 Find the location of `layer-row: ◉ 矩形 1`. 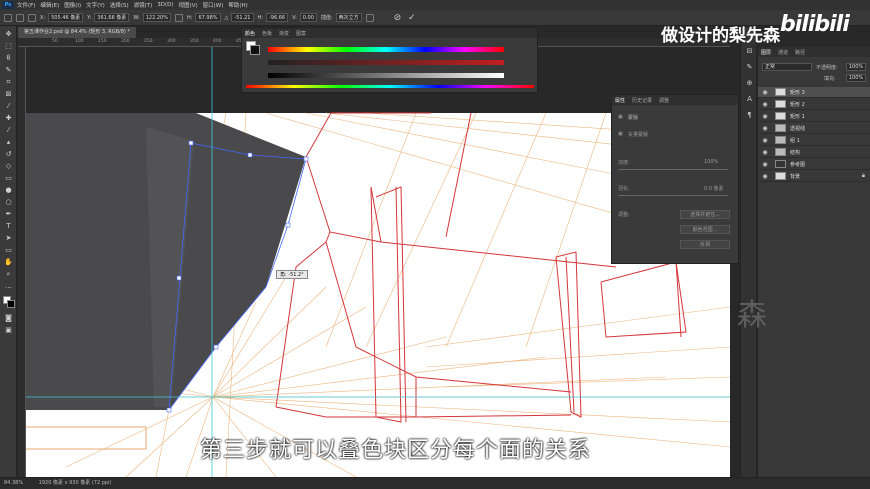

layer-row: ◉ 矩形 1 is located at coordinates (814, 116).